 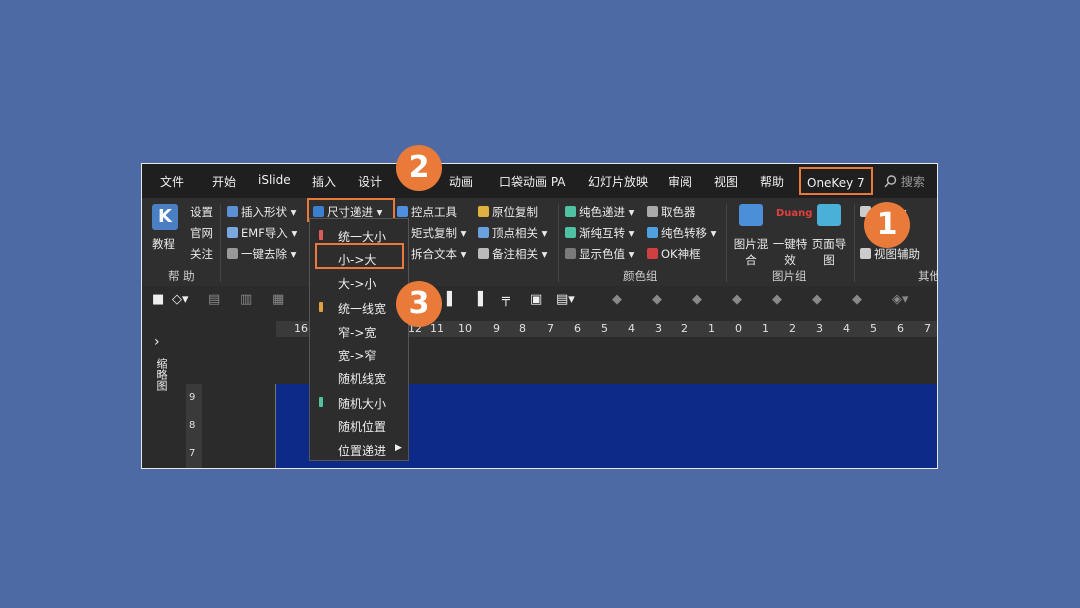 I want to click on assist-icon, so click(x=865, y=253).